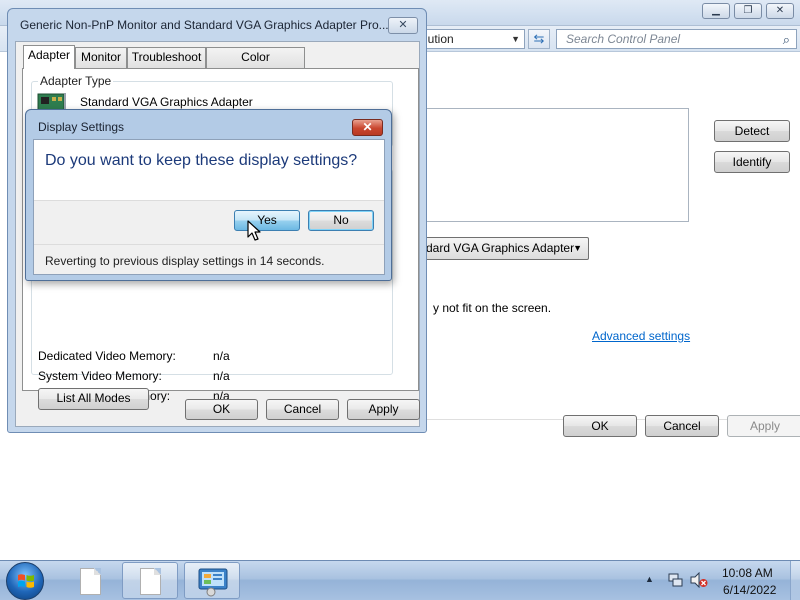 The height and width of the screenshot is (600, 800). What do you see at coordinates (549, 165) in the screenshot?
I see `monitor-preview-area` at bounding box center [549, 165].